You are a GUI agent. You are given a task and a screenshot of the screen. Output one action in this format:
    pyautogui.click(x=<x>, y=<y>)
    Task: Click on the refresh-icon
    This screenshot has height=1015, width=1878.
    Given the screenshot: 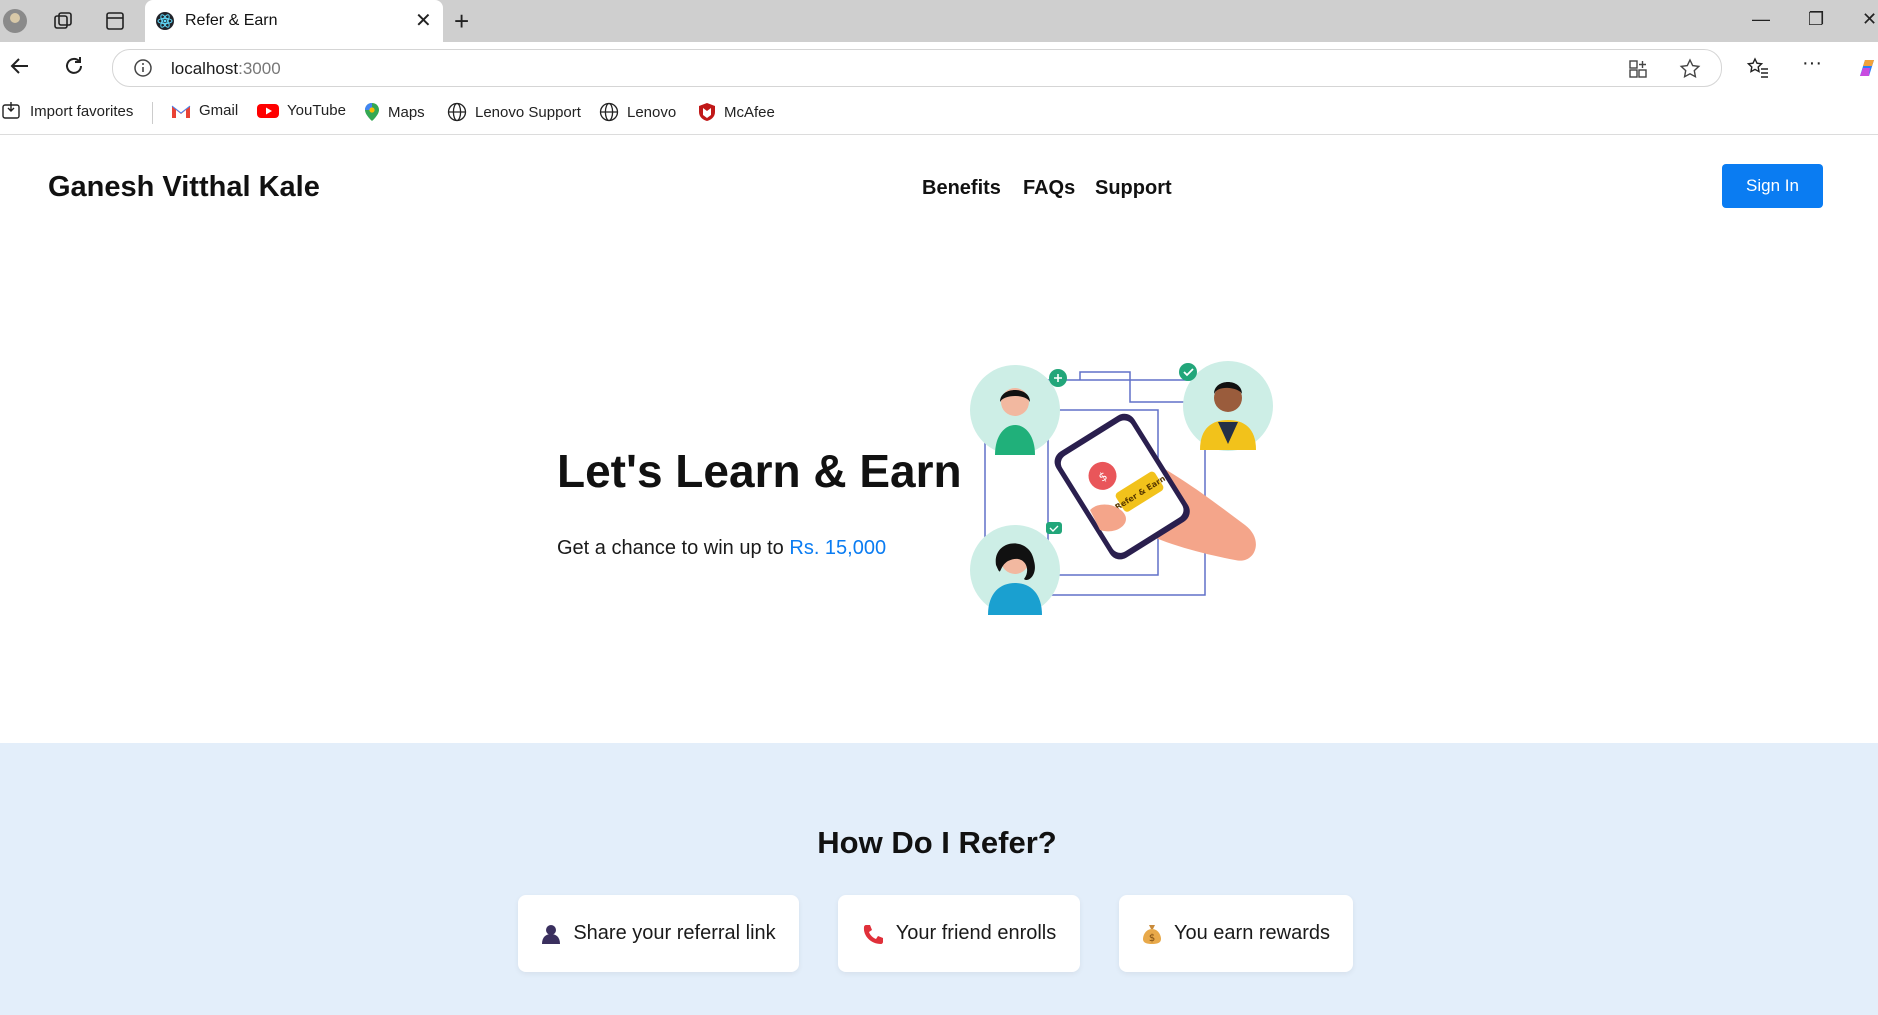 What is the action you would take?
    pyautogui.click(x=74, y=69)
    